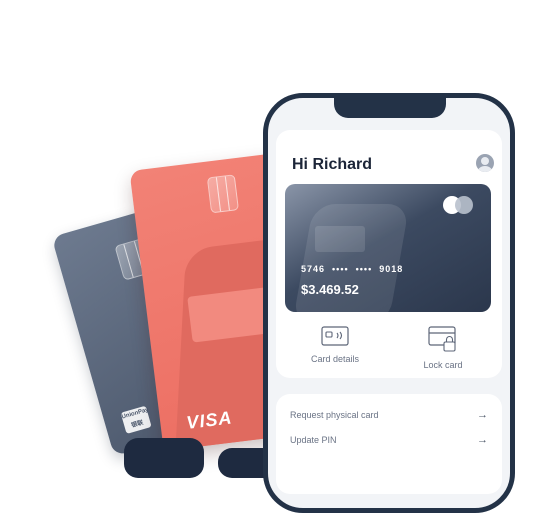  What do you see at coordinates (390, 108) in the screenshot?
I see `phone-notch` at bounding box center [390, 108].